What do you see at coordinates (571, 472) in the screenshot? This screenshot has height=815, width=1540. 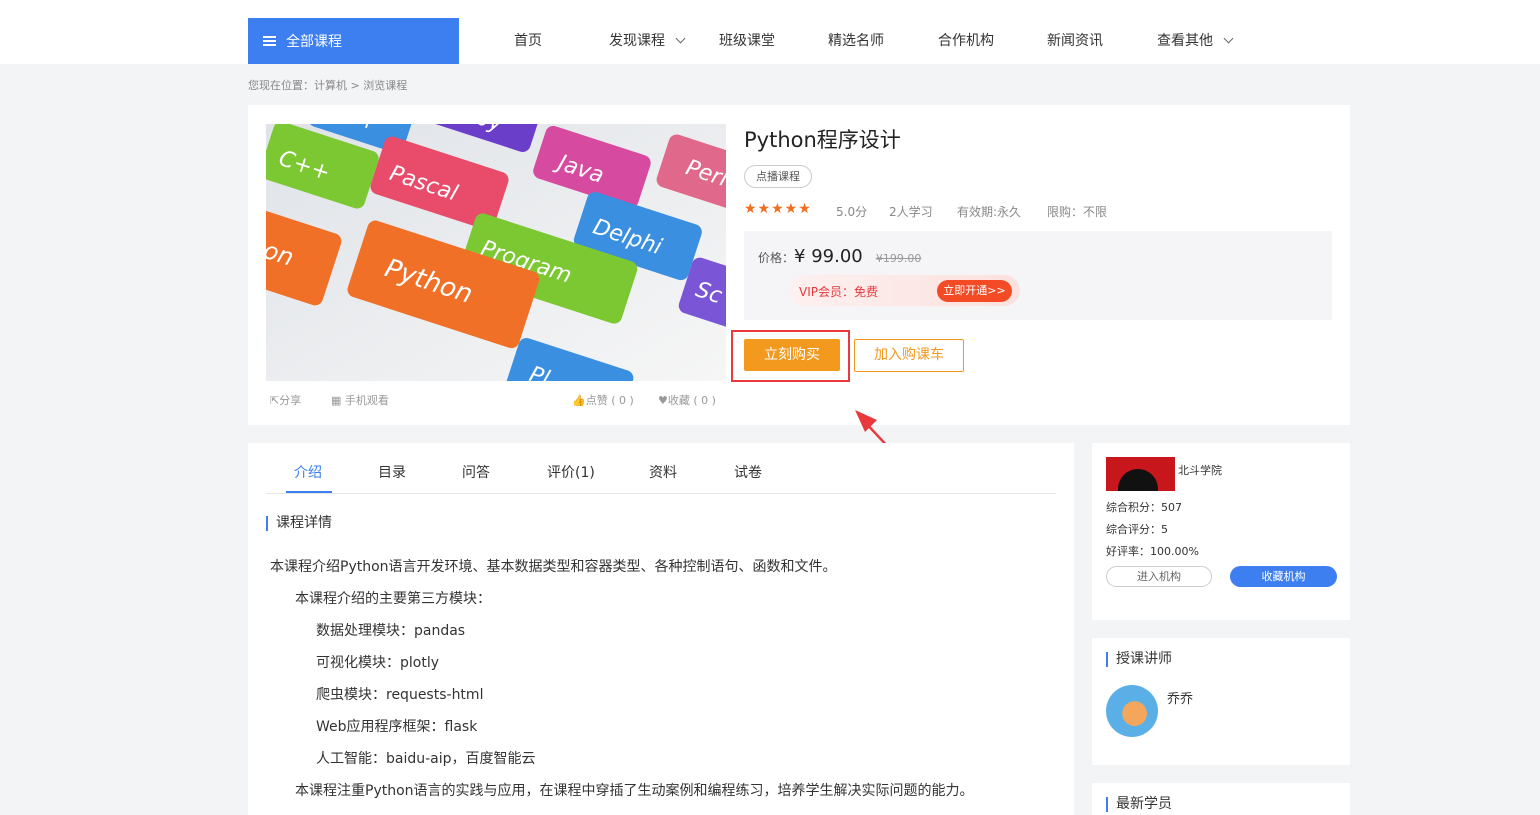 I see `tab-reviews: 评价(1)` at bounding box center [571, 472].